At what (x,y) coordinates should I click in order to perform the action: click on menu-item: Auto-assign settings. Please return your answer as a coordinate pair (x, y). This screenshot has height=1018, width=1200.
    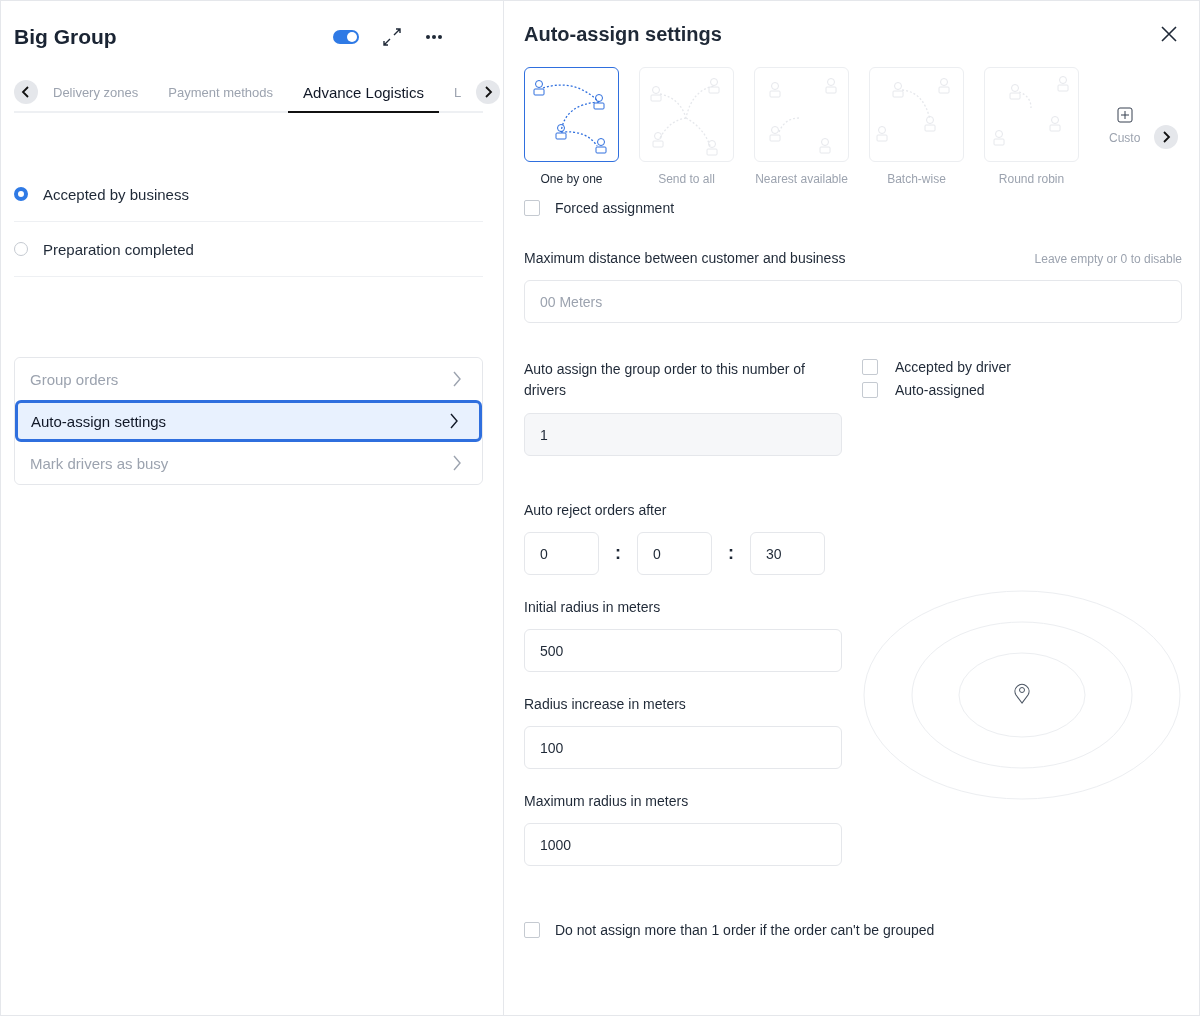
    Looking at the image, I should click on (248, 421).